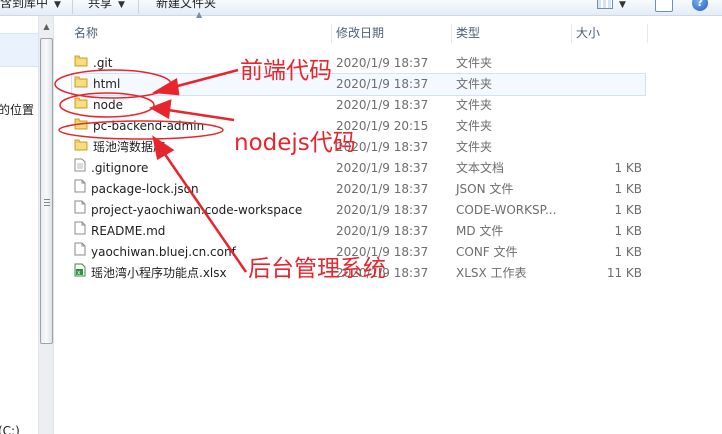  I want to click on excel-icon: x, so click(80, 273).